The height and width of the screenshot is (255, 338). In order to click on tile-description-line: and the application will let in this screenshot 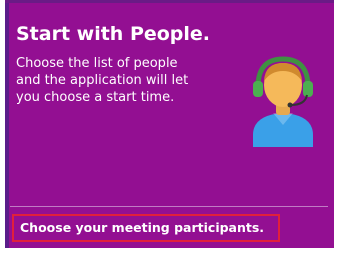, I will do `click(102, 80)`.